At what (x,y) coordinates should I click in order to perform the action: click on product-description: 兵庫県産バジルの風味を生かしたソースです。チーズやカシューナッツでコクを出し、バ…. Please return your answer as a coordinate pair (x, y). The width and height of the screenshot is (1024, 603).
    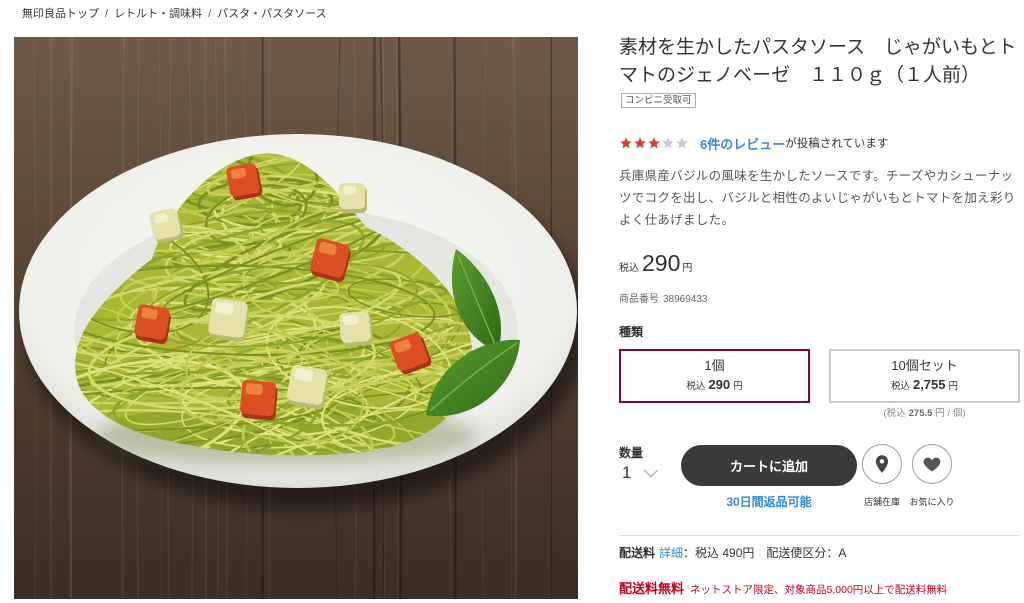
    Looking at the image, I should click on (817, 198).